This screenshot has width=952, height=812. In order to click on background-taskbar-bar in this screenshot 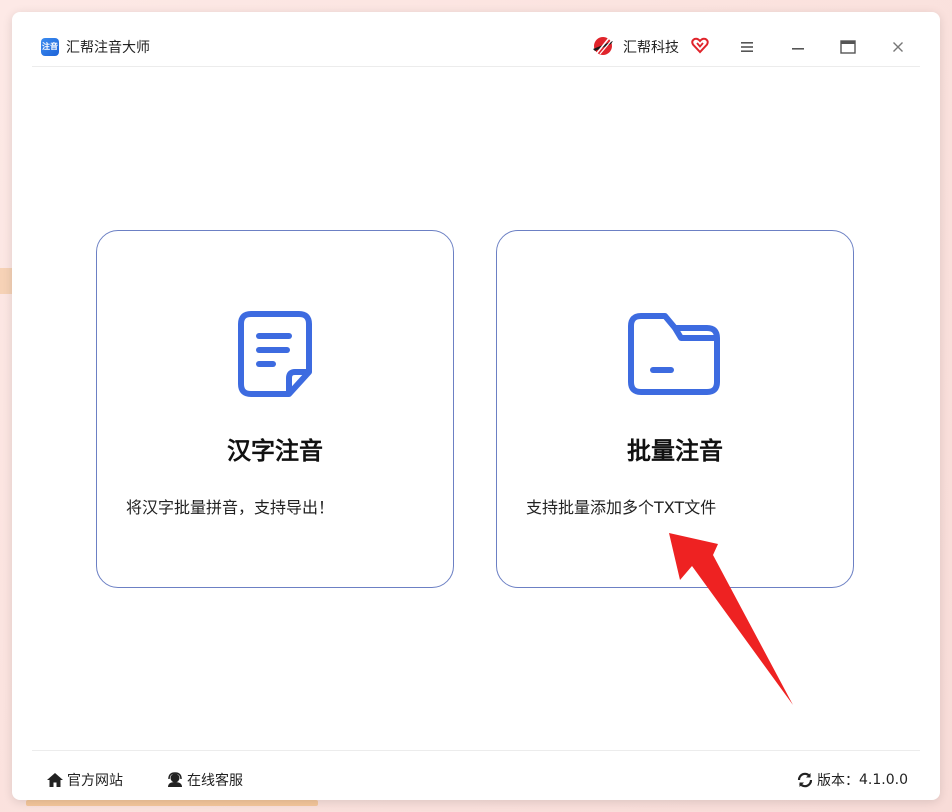, I will do `click(172, 803)`.